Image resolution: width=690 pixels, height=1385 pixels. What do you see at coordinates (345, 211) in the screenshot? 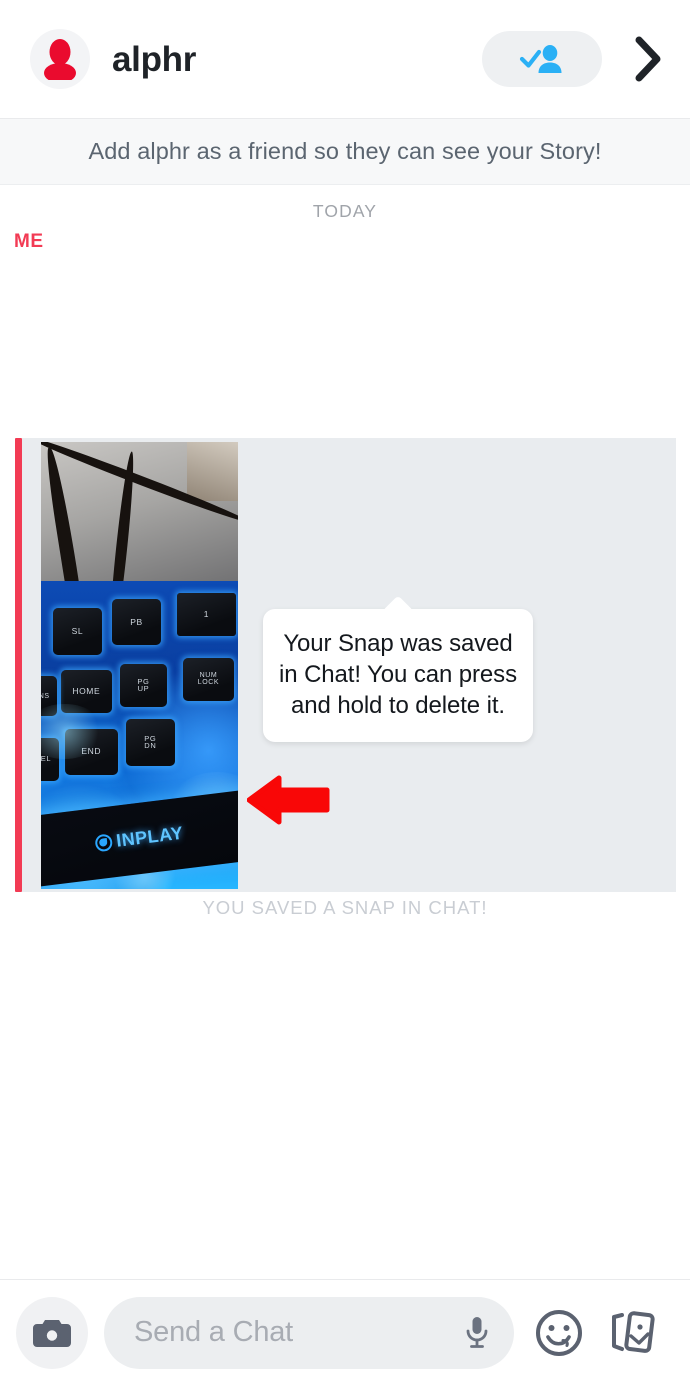
I see `day-divider: TODAY` at bounding box center [345, 211].